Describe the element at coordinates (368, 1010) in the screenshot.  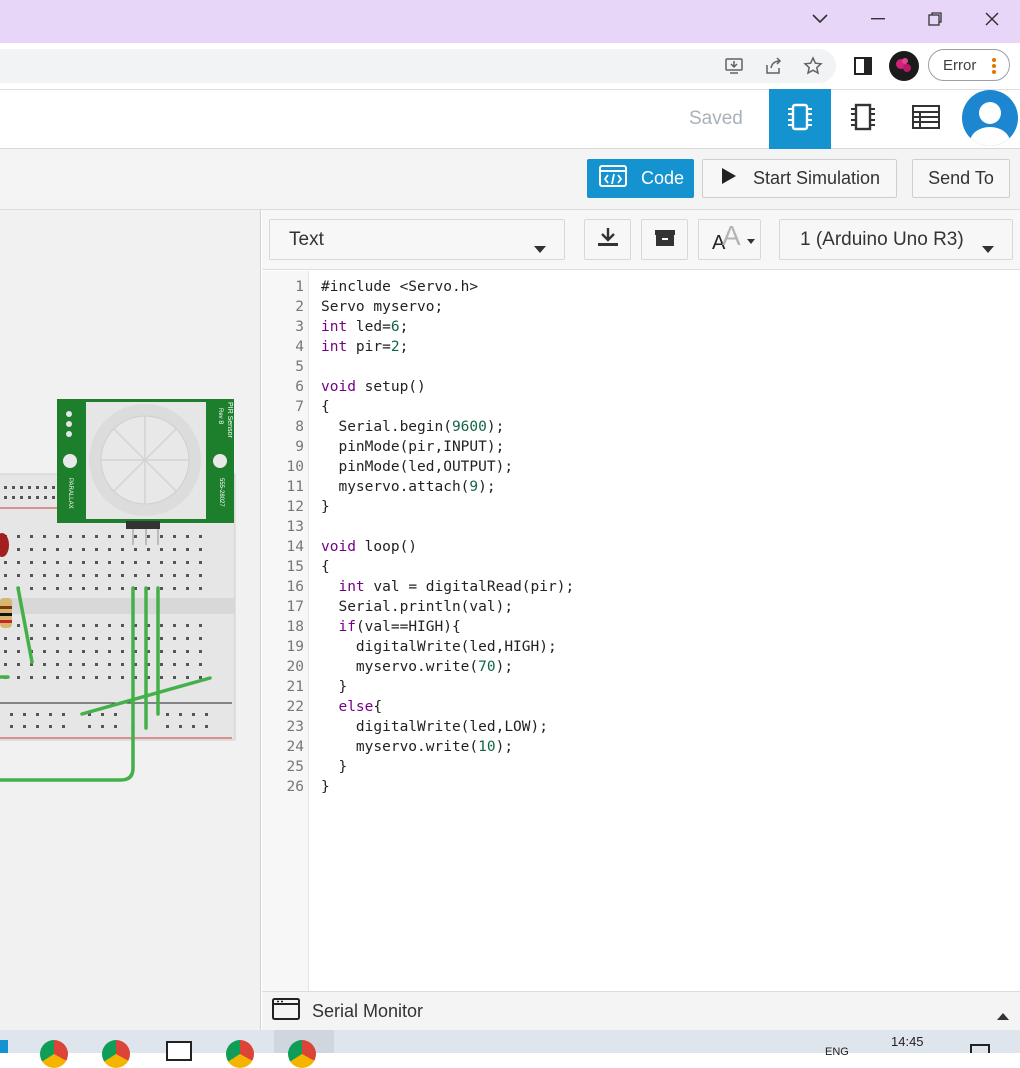
I see `serial-monitor-label: Serial Monitor` at that location.